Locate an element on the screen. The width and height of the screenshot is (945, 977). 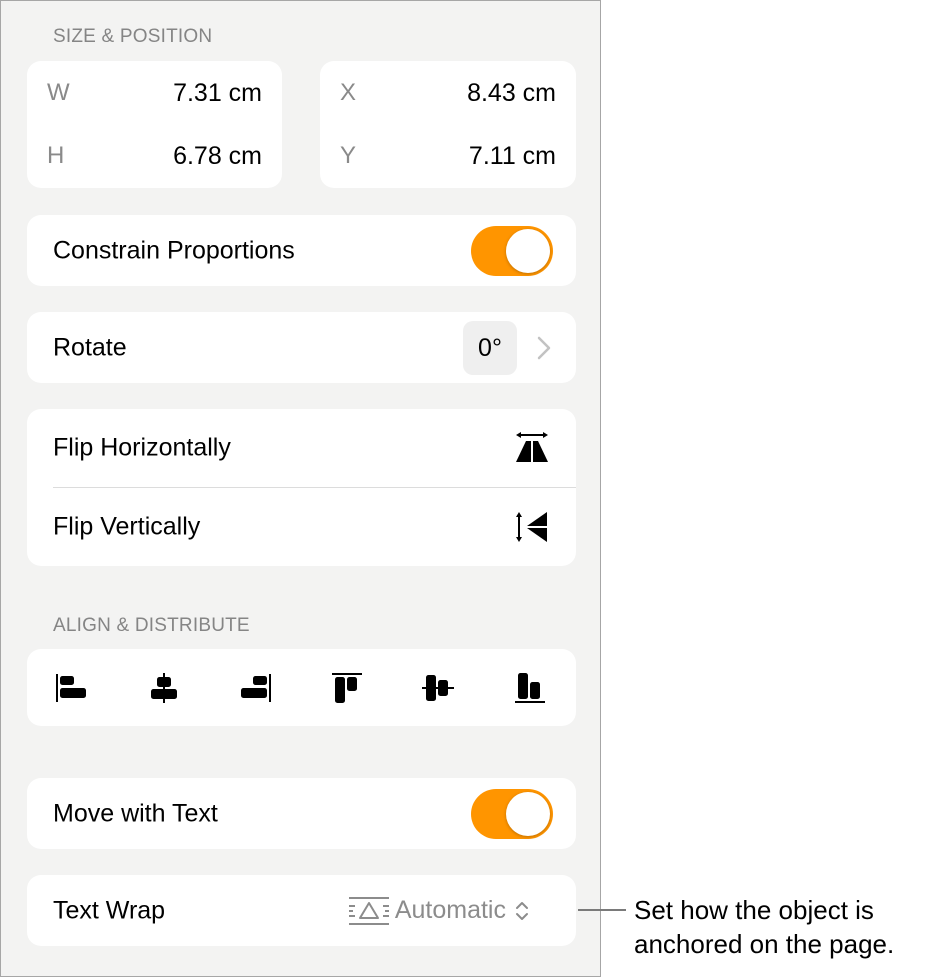
position-box: X 8.43 cm Y 7.11 cm is located at coordinates (448, 124).